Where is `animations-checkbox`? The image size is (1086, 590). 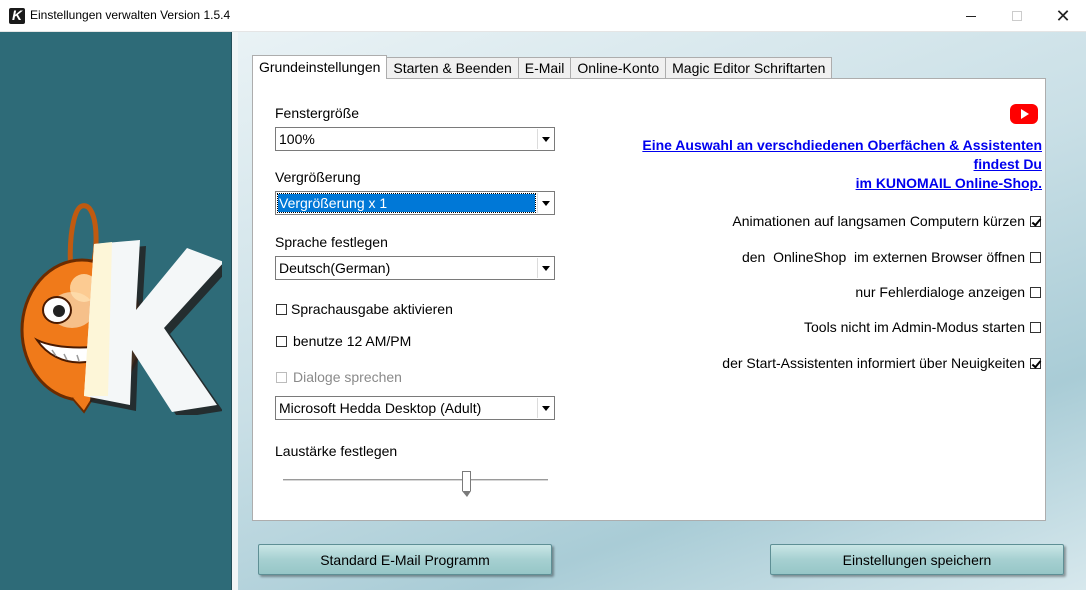
animations-checkbox is located at coordinates (1035, 221).